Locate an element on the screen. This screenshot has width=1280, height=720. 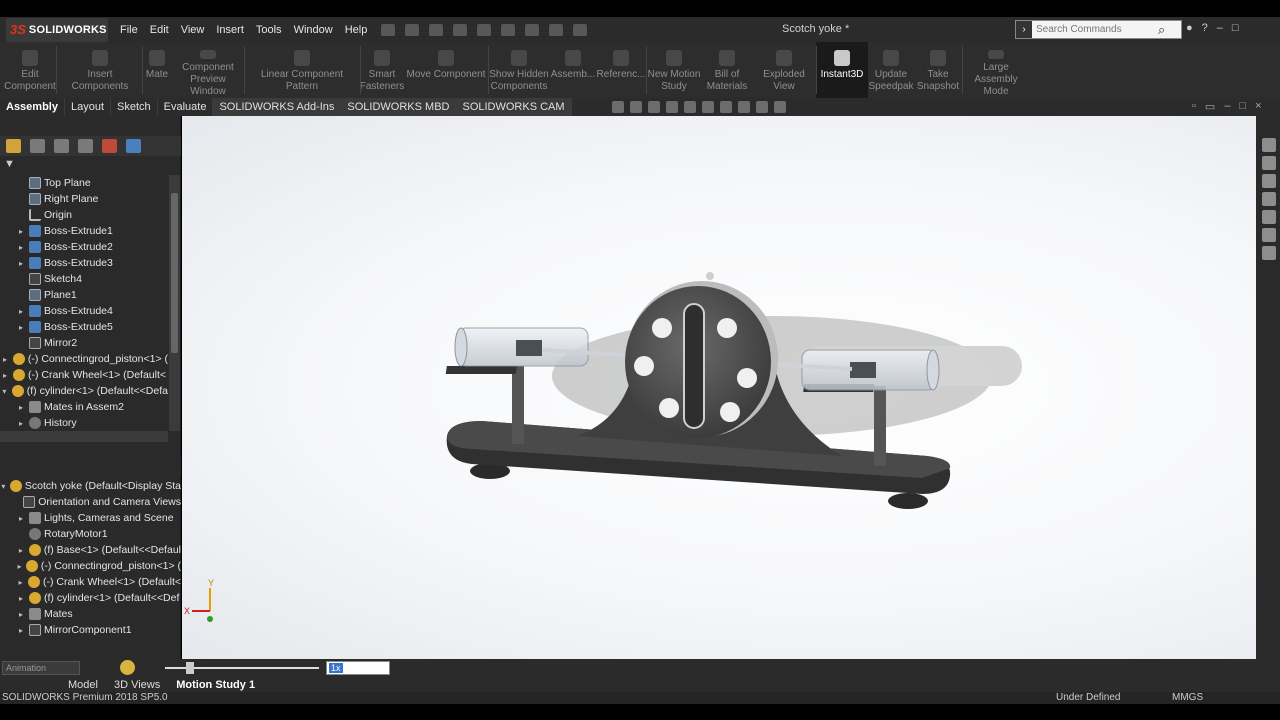
tree-item: ▾ Scotch yoke (Default<Display Sta is located at coordinates (90, 486).